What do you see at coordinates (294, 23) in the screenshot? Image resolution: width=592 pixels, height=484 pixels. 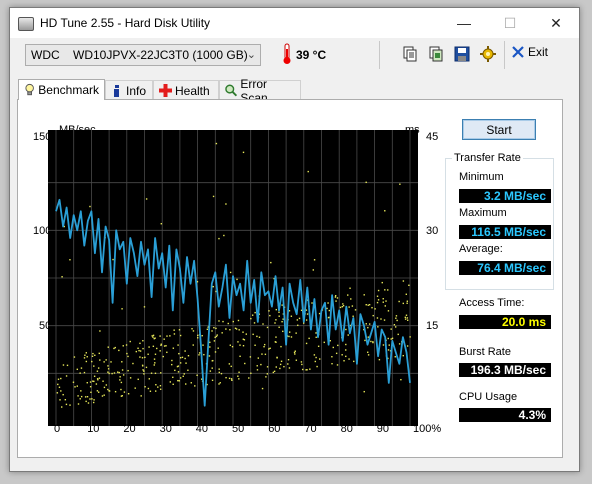 I see `title-bar: HD Tune 2.55 - Hard Disk Utility — ☐ ✕` at bounding box center [294, 23].